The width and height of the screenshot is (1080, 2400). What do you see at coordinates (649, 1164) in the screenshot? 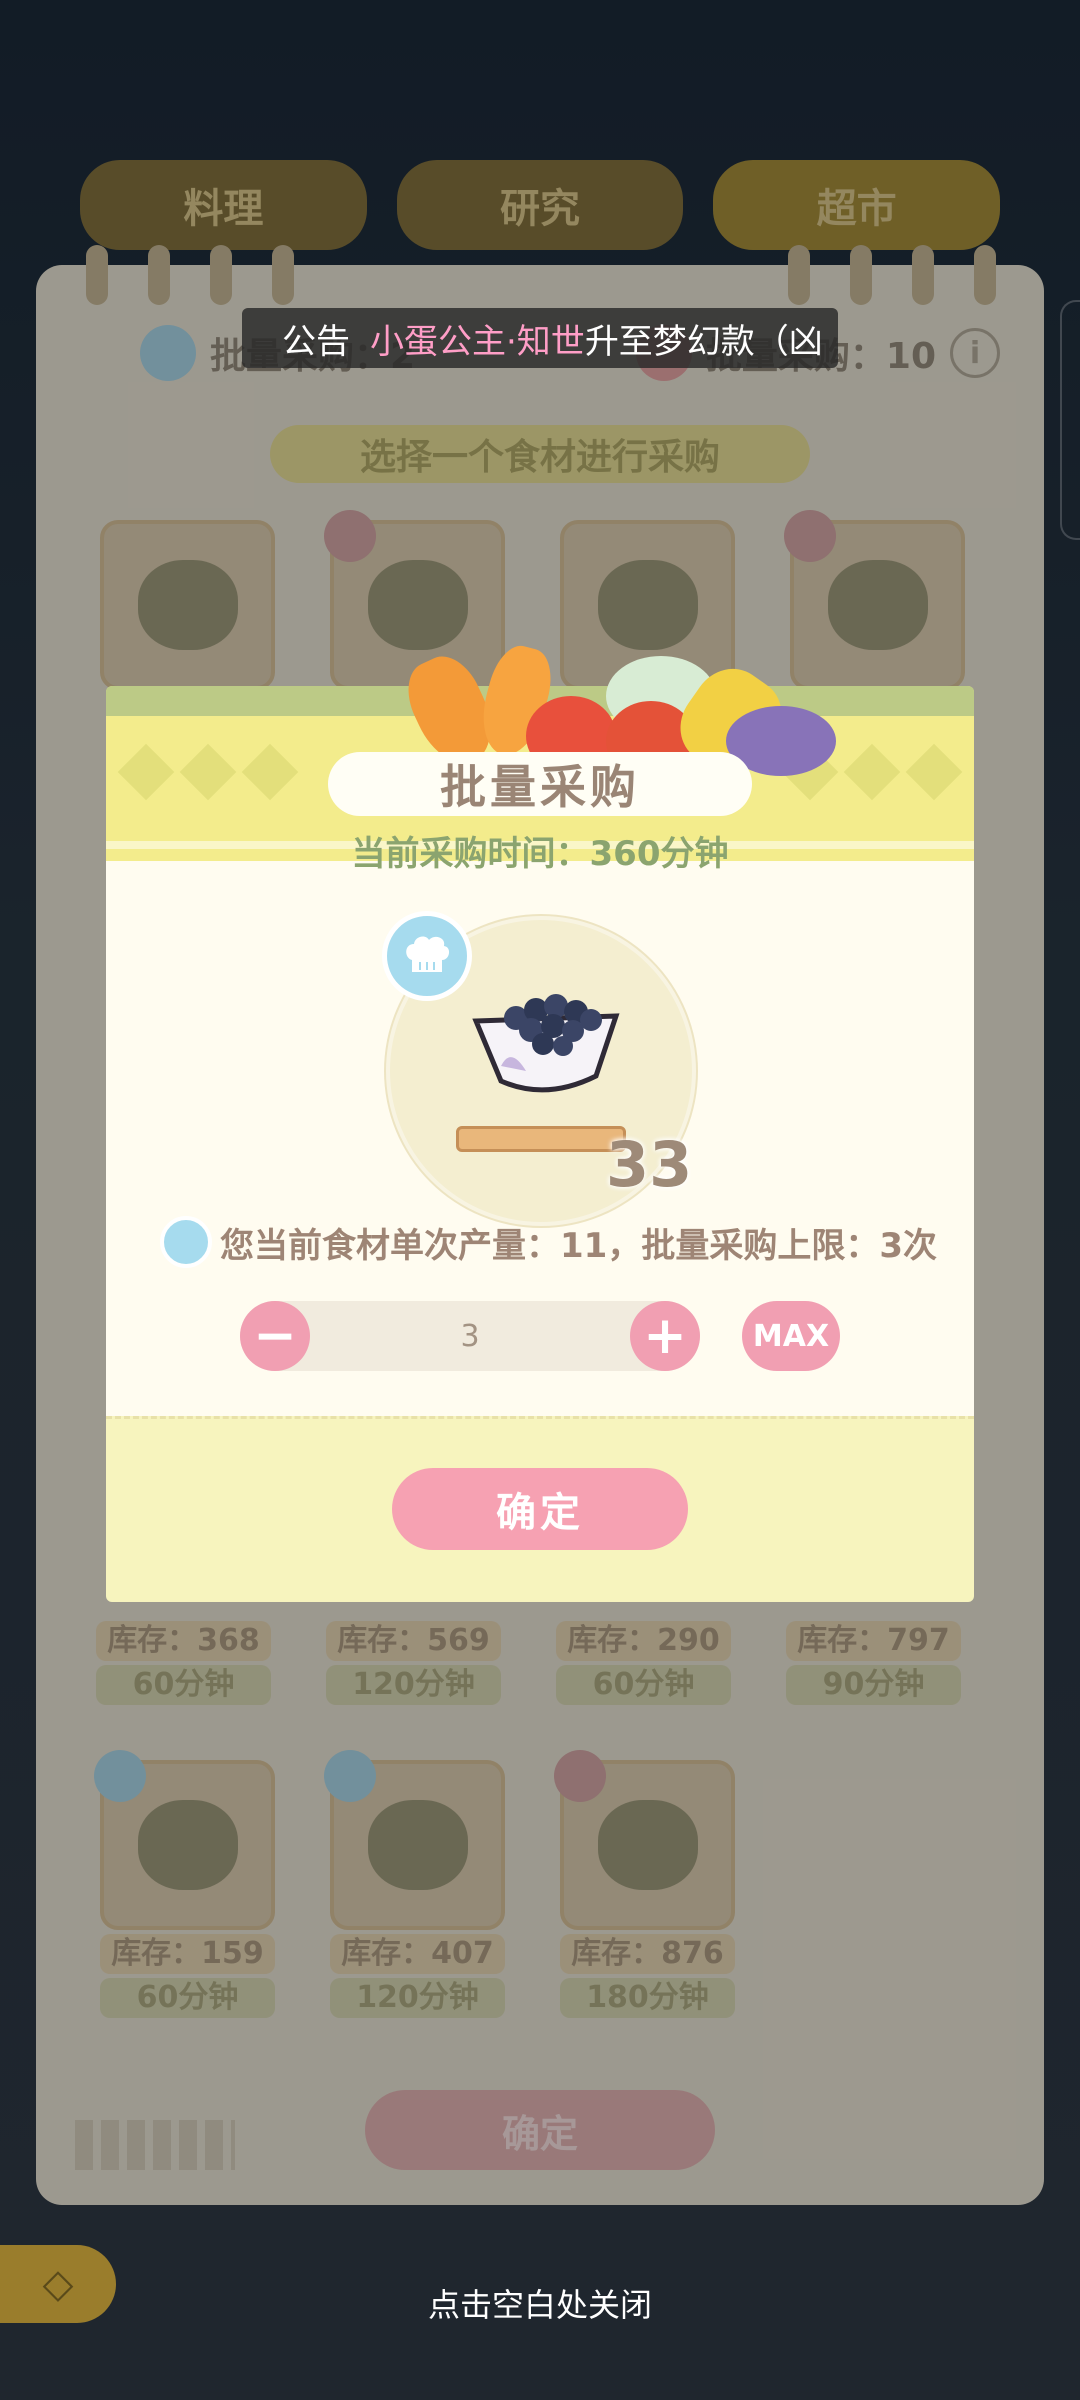
I see `item-count: 33` at bounding box center [649, 1164].